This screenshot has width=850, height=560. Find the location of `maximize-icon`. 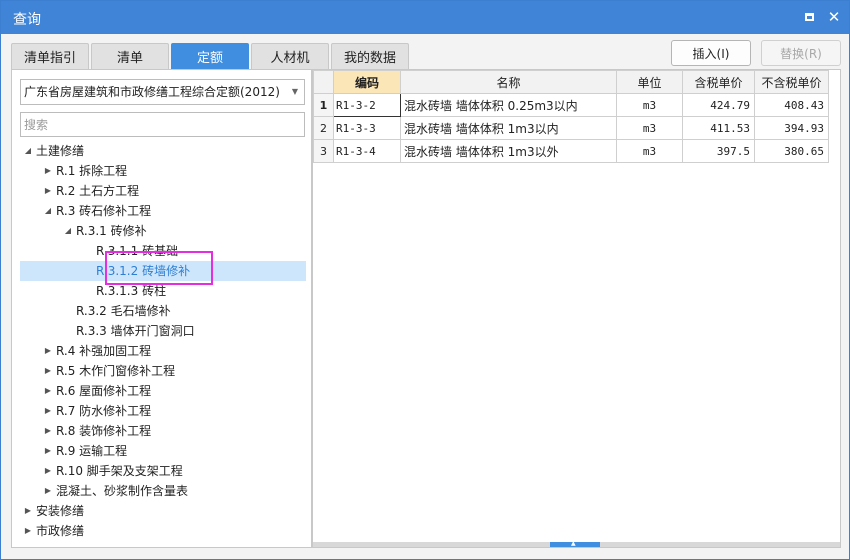

maximize-icon is located at coordinates (809, 17).